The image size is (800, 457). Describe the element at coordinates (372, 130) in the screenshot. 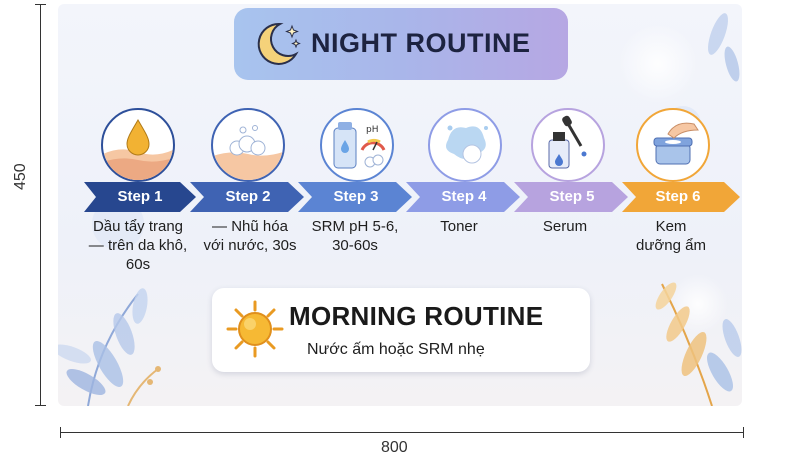

I see `svg-text: pH` at that location.